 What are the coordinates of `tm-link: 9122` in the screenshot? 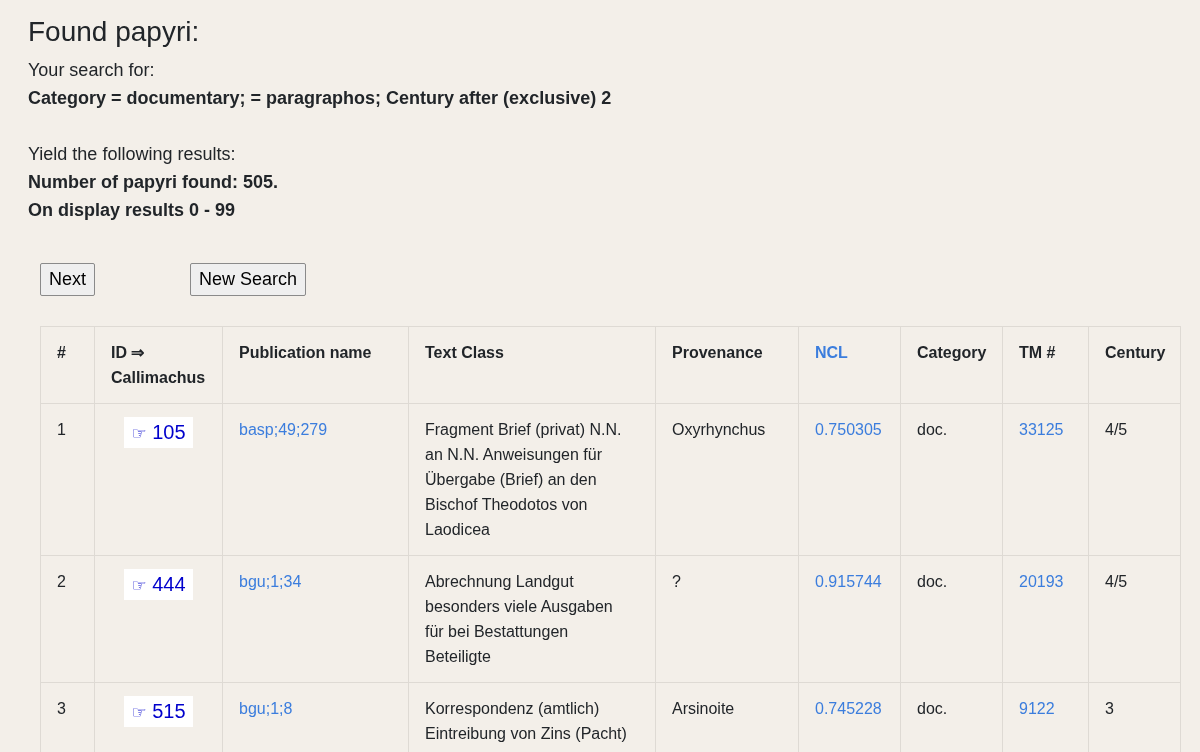 It's located at (1037, 708).